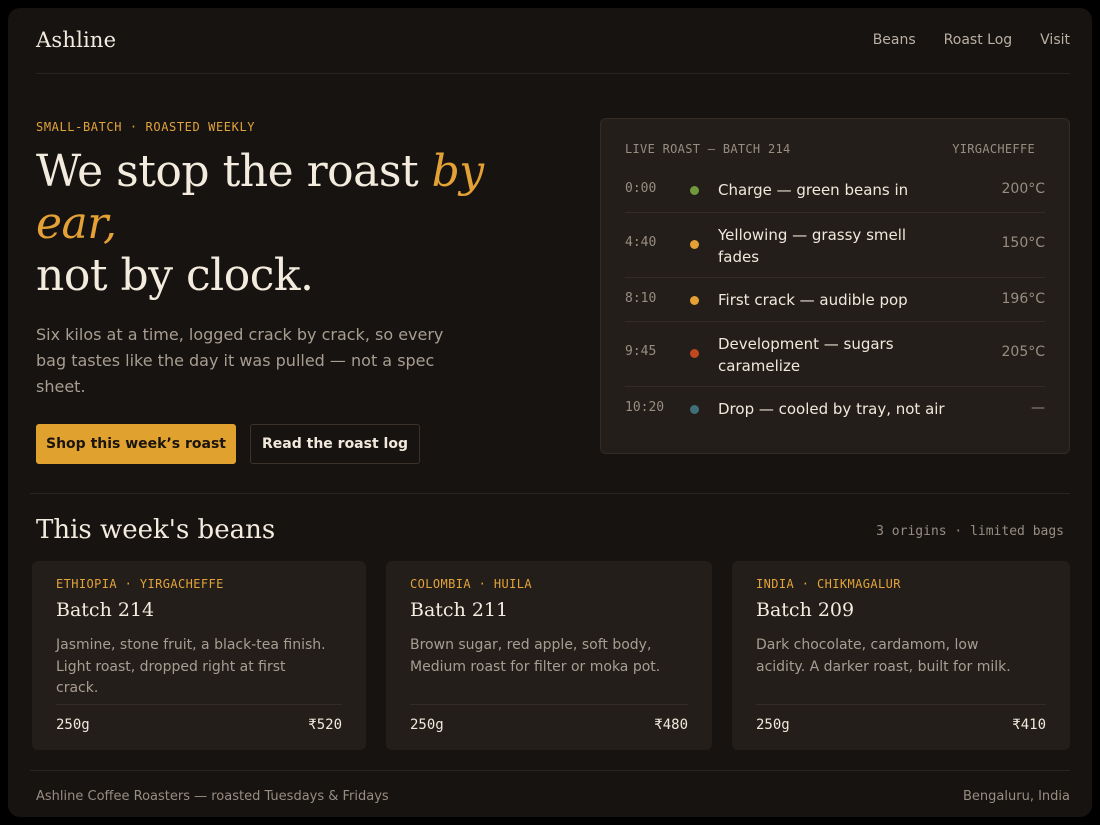 This screenshot has height=825, width=1100. What do you see at coordinates (146, 127) in the screenshot?
I see `hero-eyebrow: SMALL-BATCH · ROASTED WEEKLY` at bounding box center [146, 127].